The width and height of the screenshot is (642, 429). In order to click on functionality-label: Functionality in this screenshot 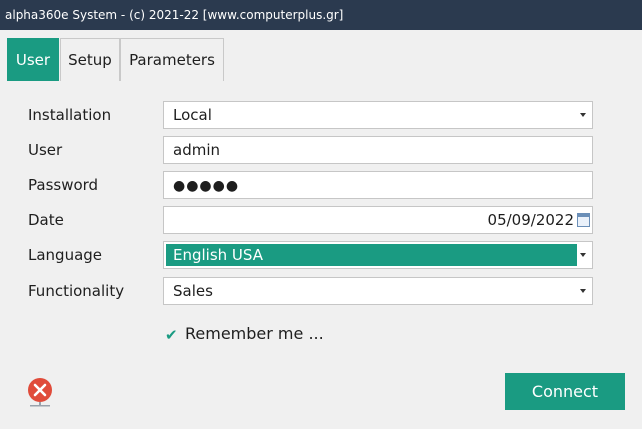, I will do `click(76, 291)`.